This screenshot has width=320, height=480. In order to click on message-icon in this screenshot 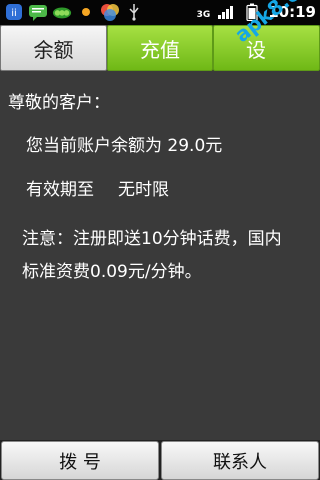, I will do `click(38, 12)`.